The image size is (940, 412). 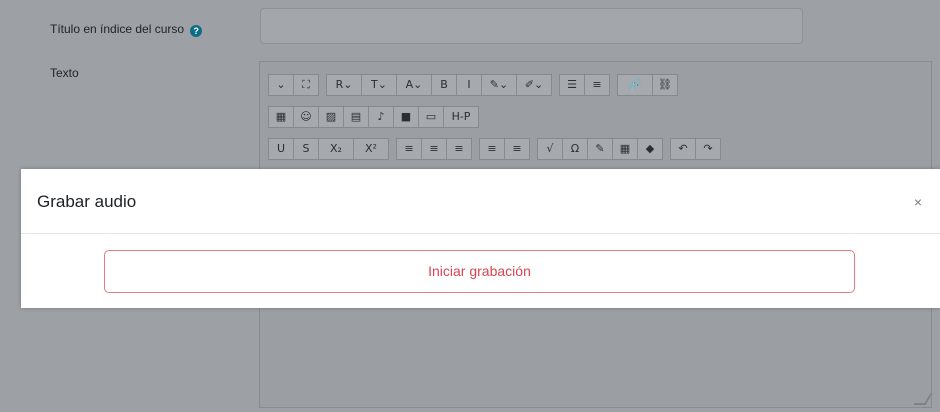 I want to click on toolbar-group: √ Ω ✎ ▦ ◆, so click(x=600, y=149).